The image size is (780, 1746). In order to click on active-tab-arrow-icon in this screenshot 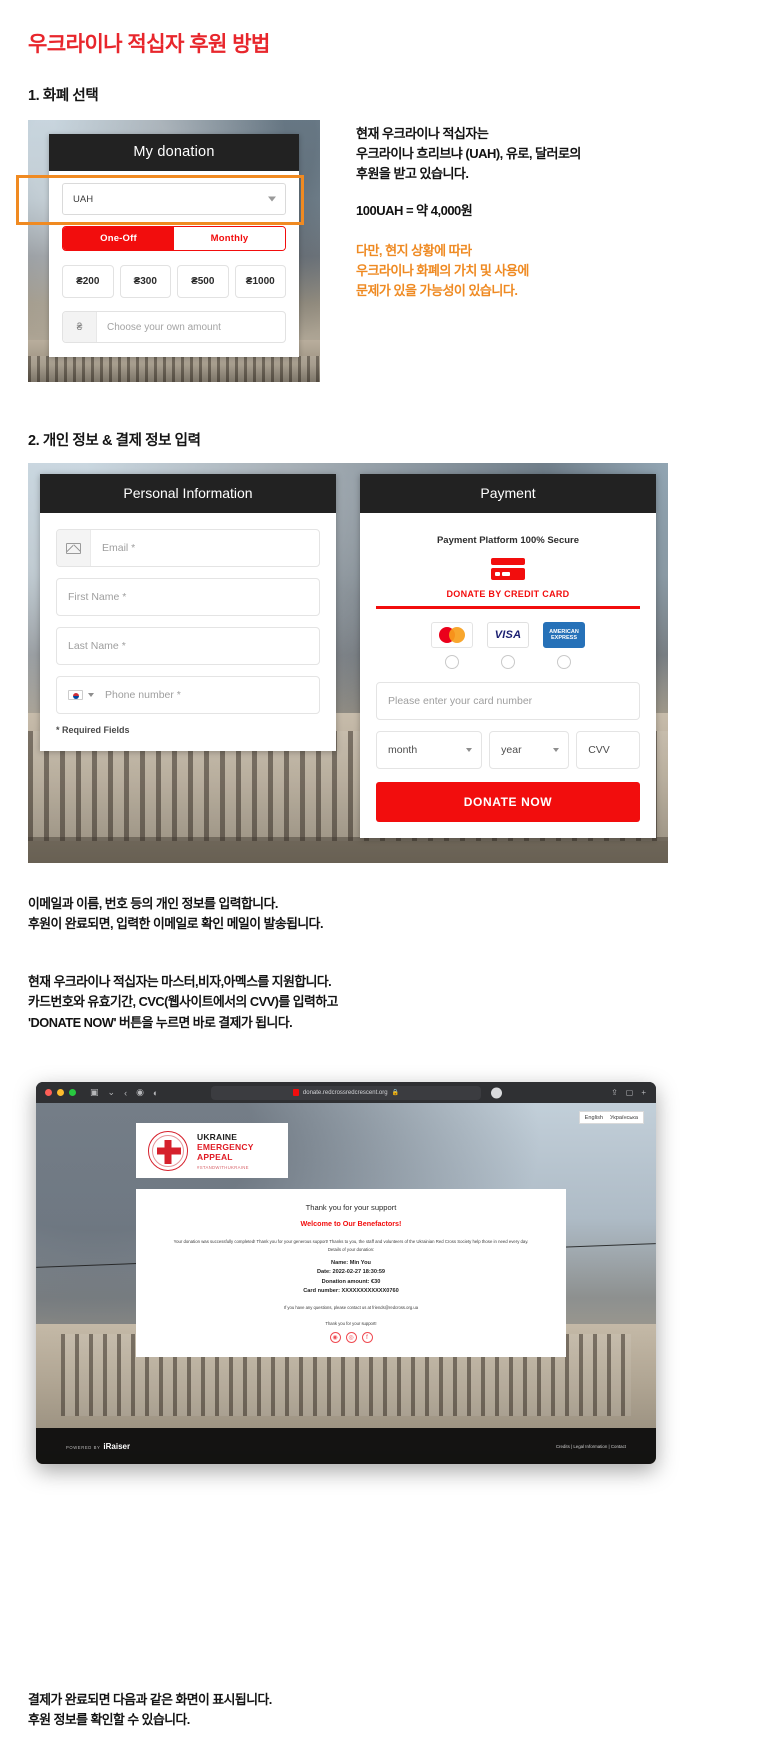, I will do `click(120, 249)`.